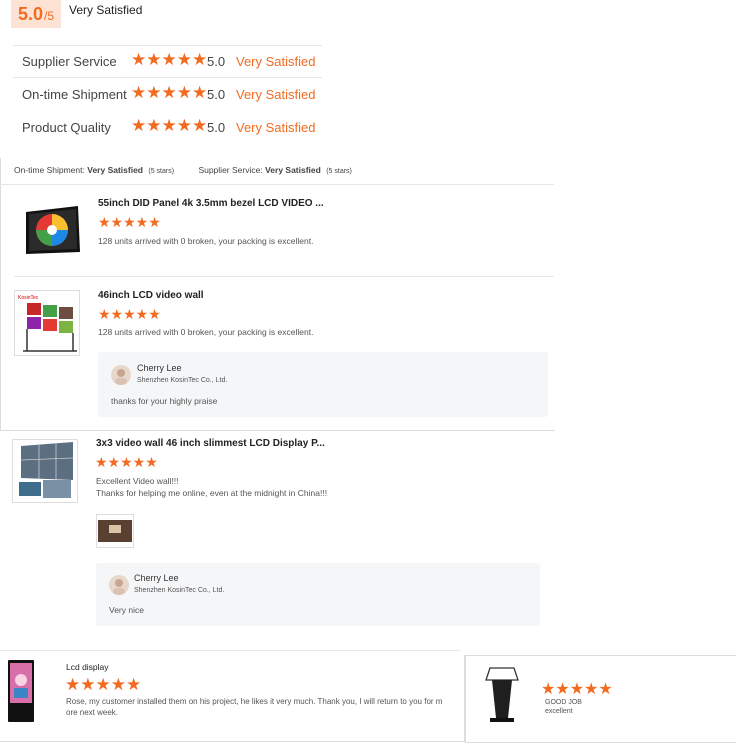  I want to click on review-text-line-2: ore next week., so click(92, 712).